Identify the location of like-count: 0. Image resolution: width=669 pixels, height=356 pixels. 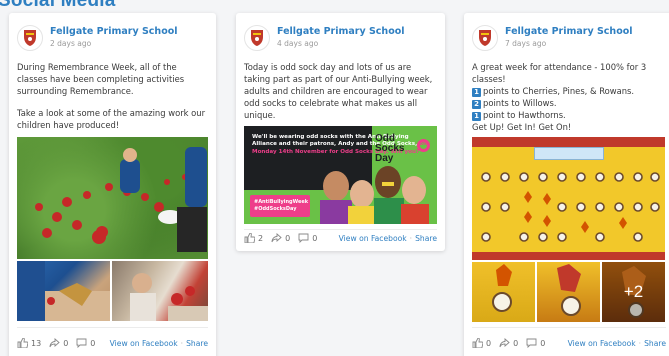
(481, 343).